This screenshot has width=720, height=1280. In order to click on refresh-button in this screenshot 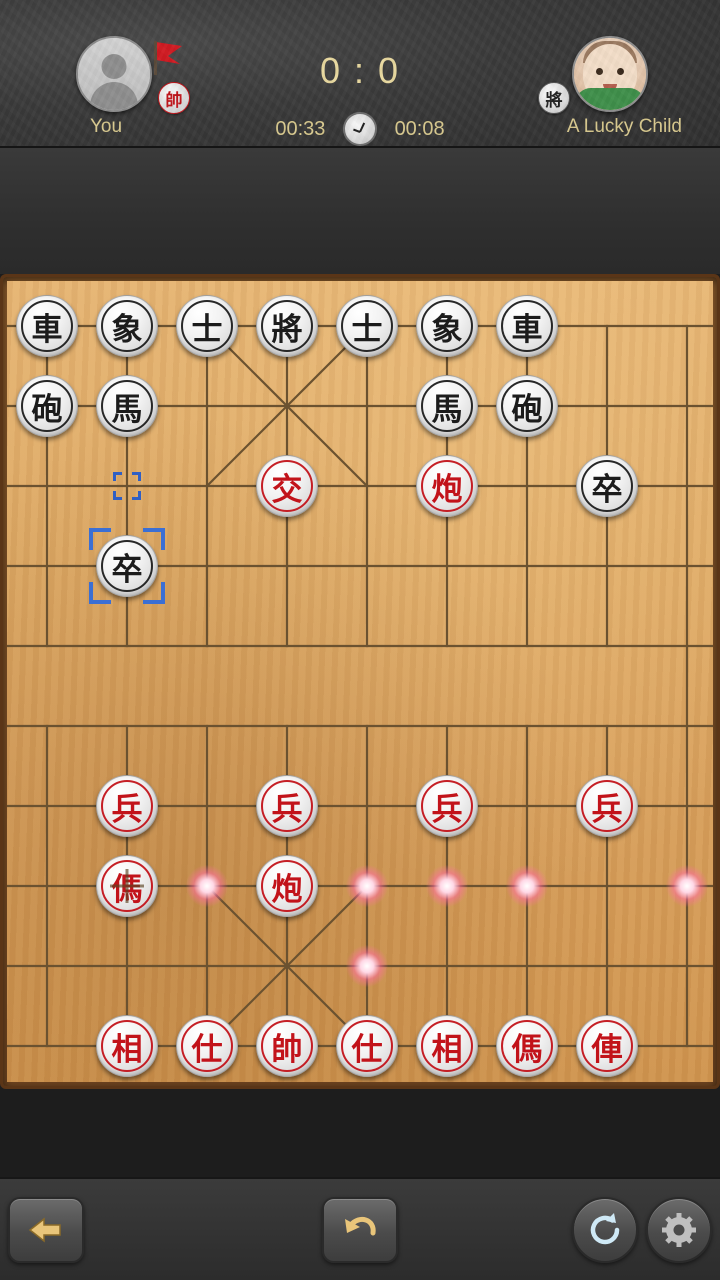, I will do `click(605, 1230)`.